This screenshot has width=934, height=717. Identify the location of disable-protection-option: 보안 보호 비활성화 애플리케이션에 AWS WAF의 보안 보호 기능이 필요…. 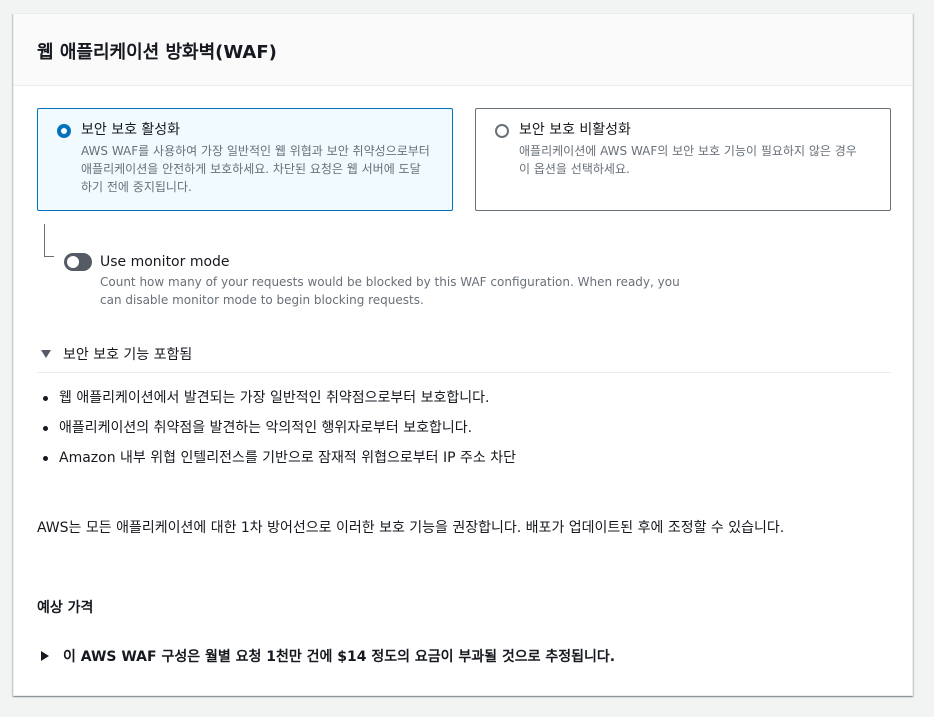
(683, 159).